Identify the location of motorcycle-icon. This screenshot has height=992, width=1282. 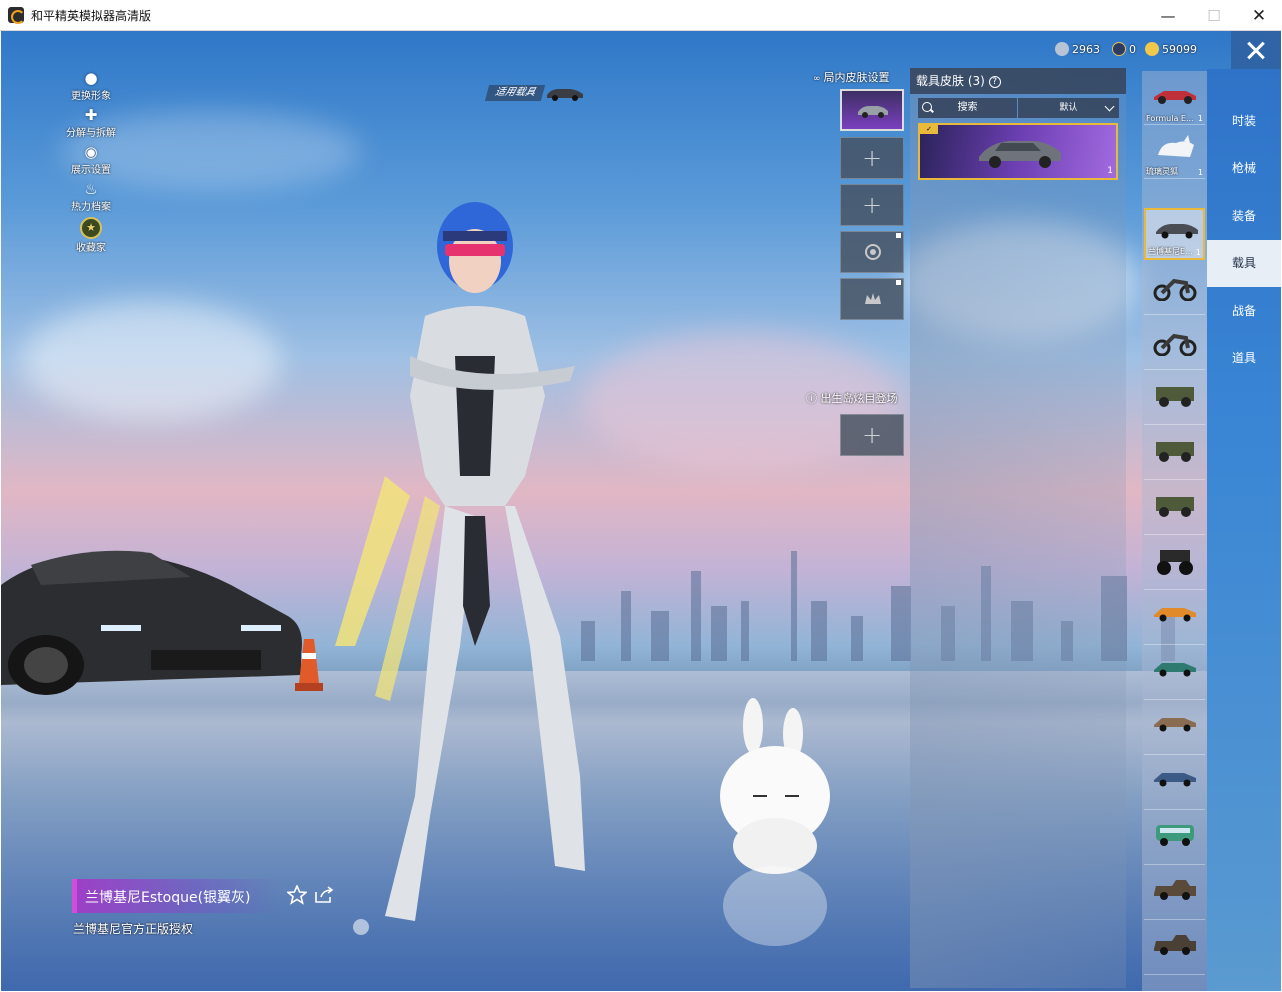
(1175, 344).